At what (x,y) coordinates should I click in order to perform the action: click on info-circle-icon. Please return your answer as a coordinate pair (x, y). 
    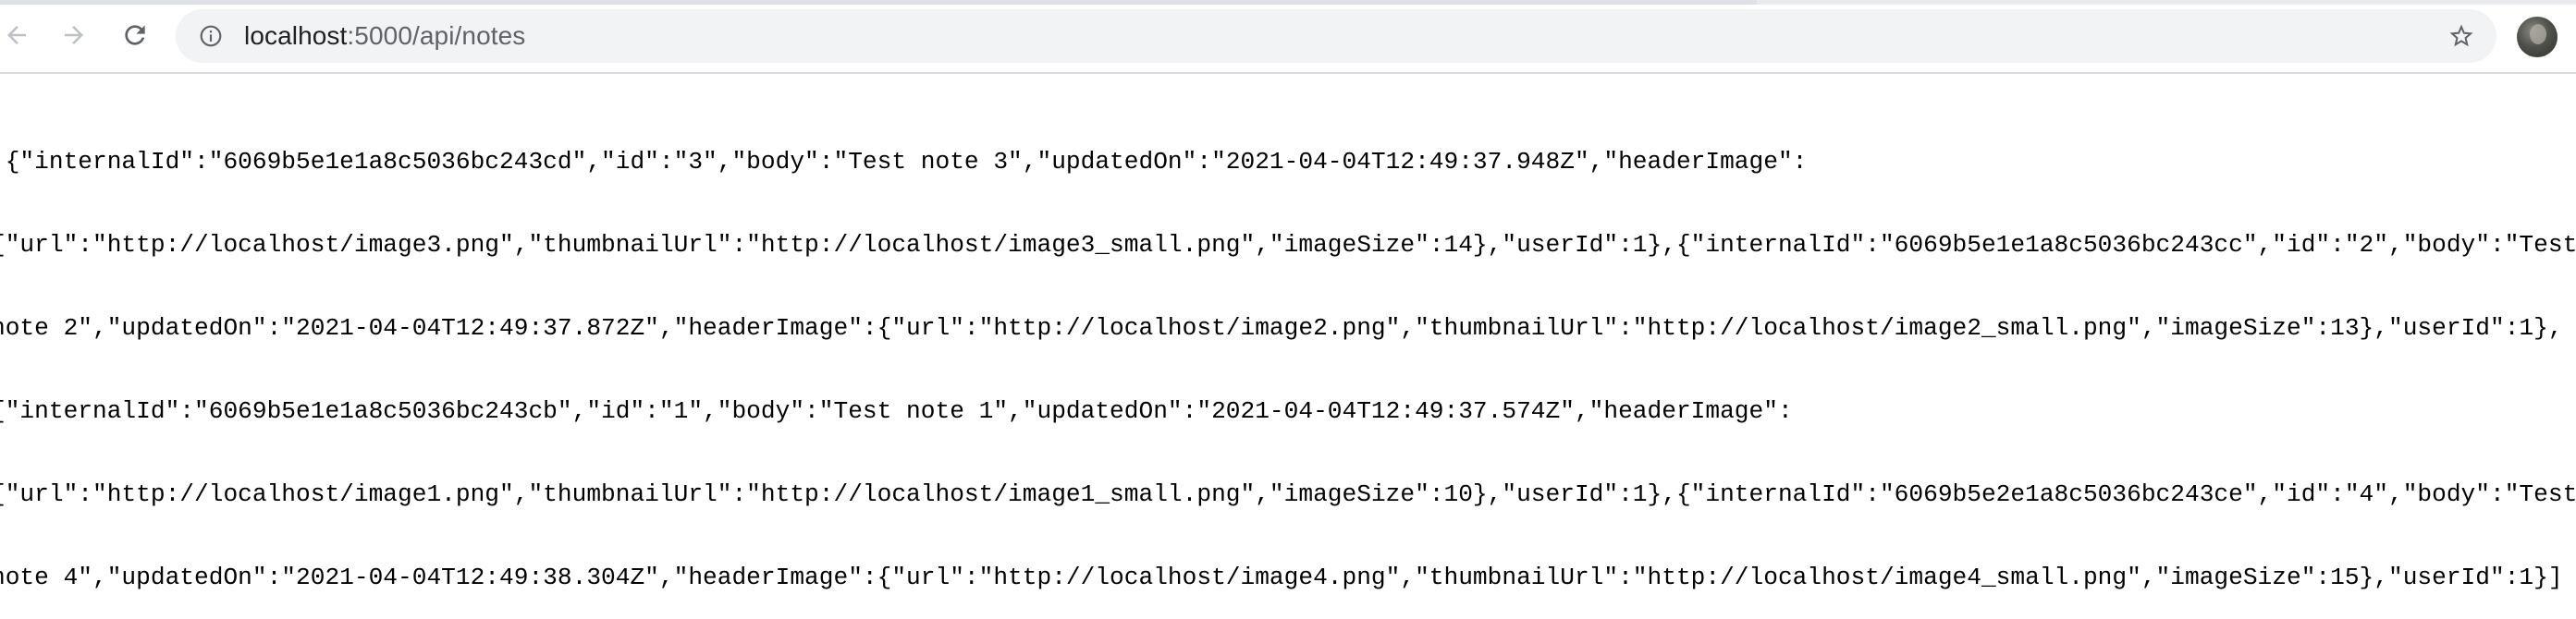
    Looking at the image, I should click on (211, 36).